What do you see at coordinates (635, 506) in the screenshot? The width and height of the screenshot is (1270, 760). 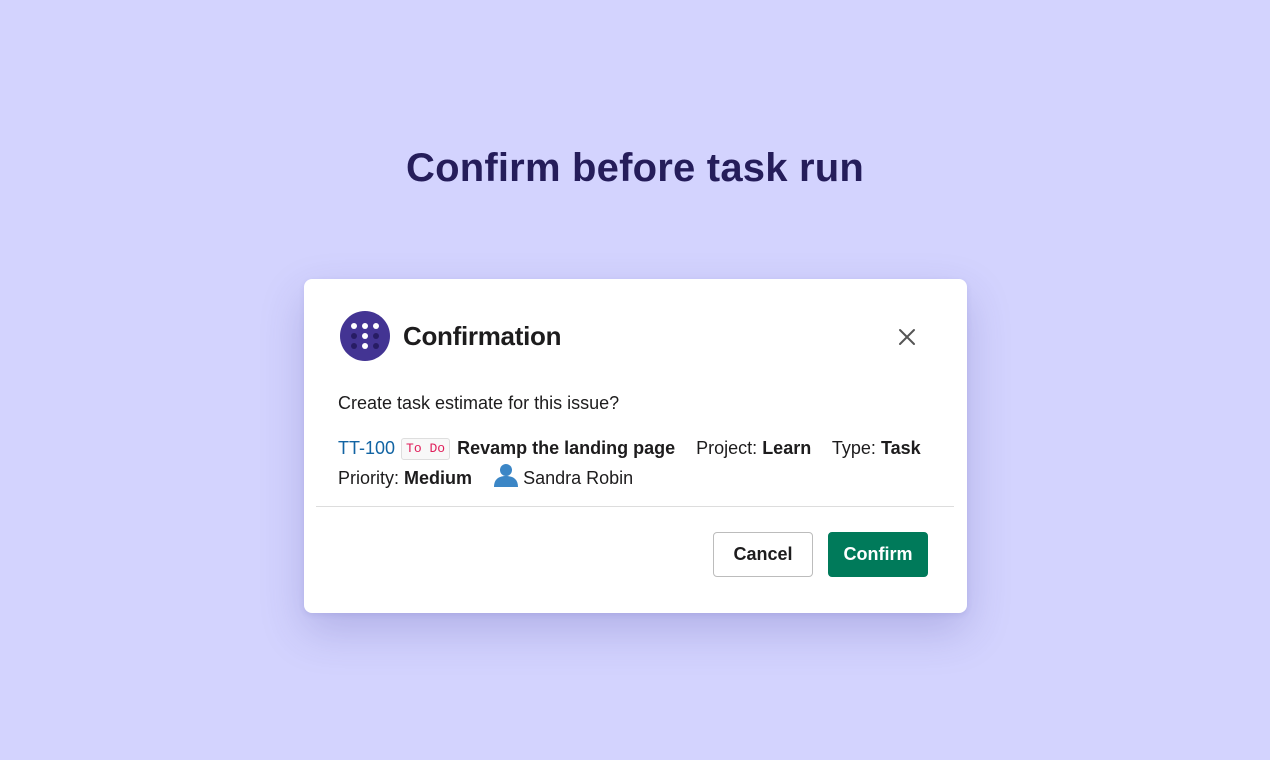 I see `divider` at bounding box center [635, 506].